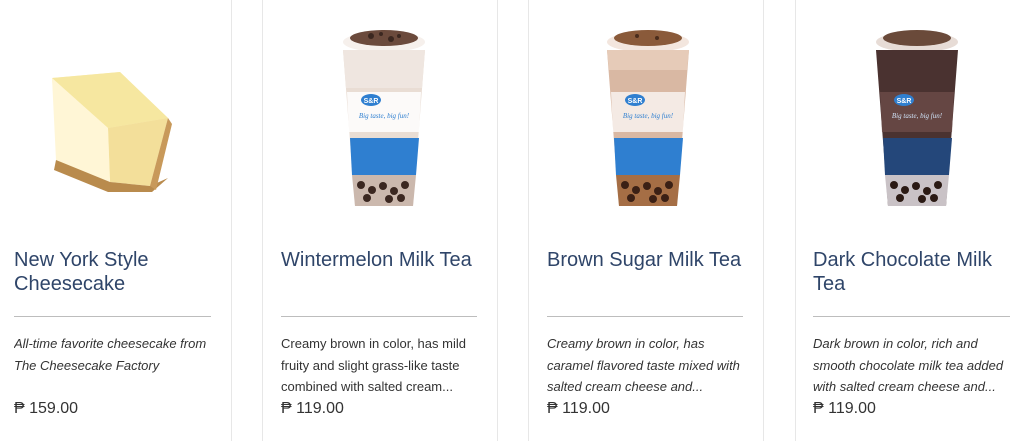  What do you see at coordinates (382, 260) in the screenshot?
I see `product-name: Wintermelon Milk Tea` at bounding box center [382, 260].